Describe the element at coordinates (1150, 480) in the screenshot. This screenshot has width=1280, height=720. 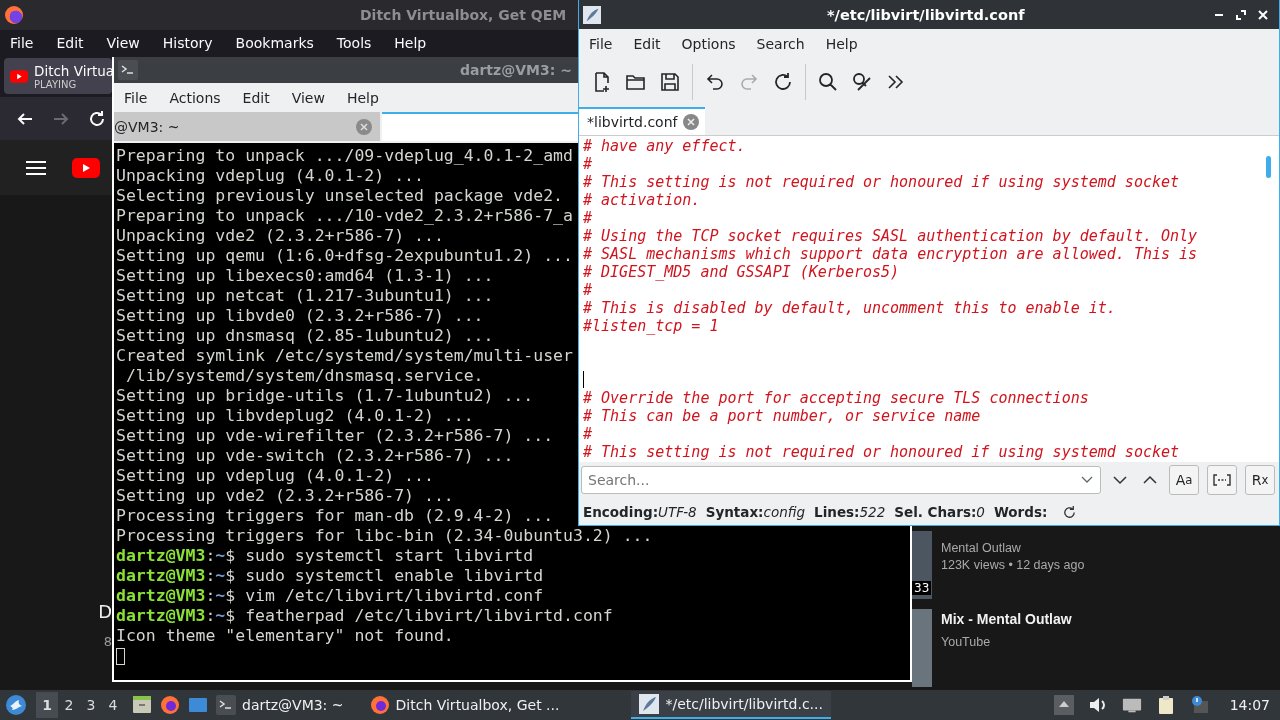
I see `chevron-up-icon` at that location.